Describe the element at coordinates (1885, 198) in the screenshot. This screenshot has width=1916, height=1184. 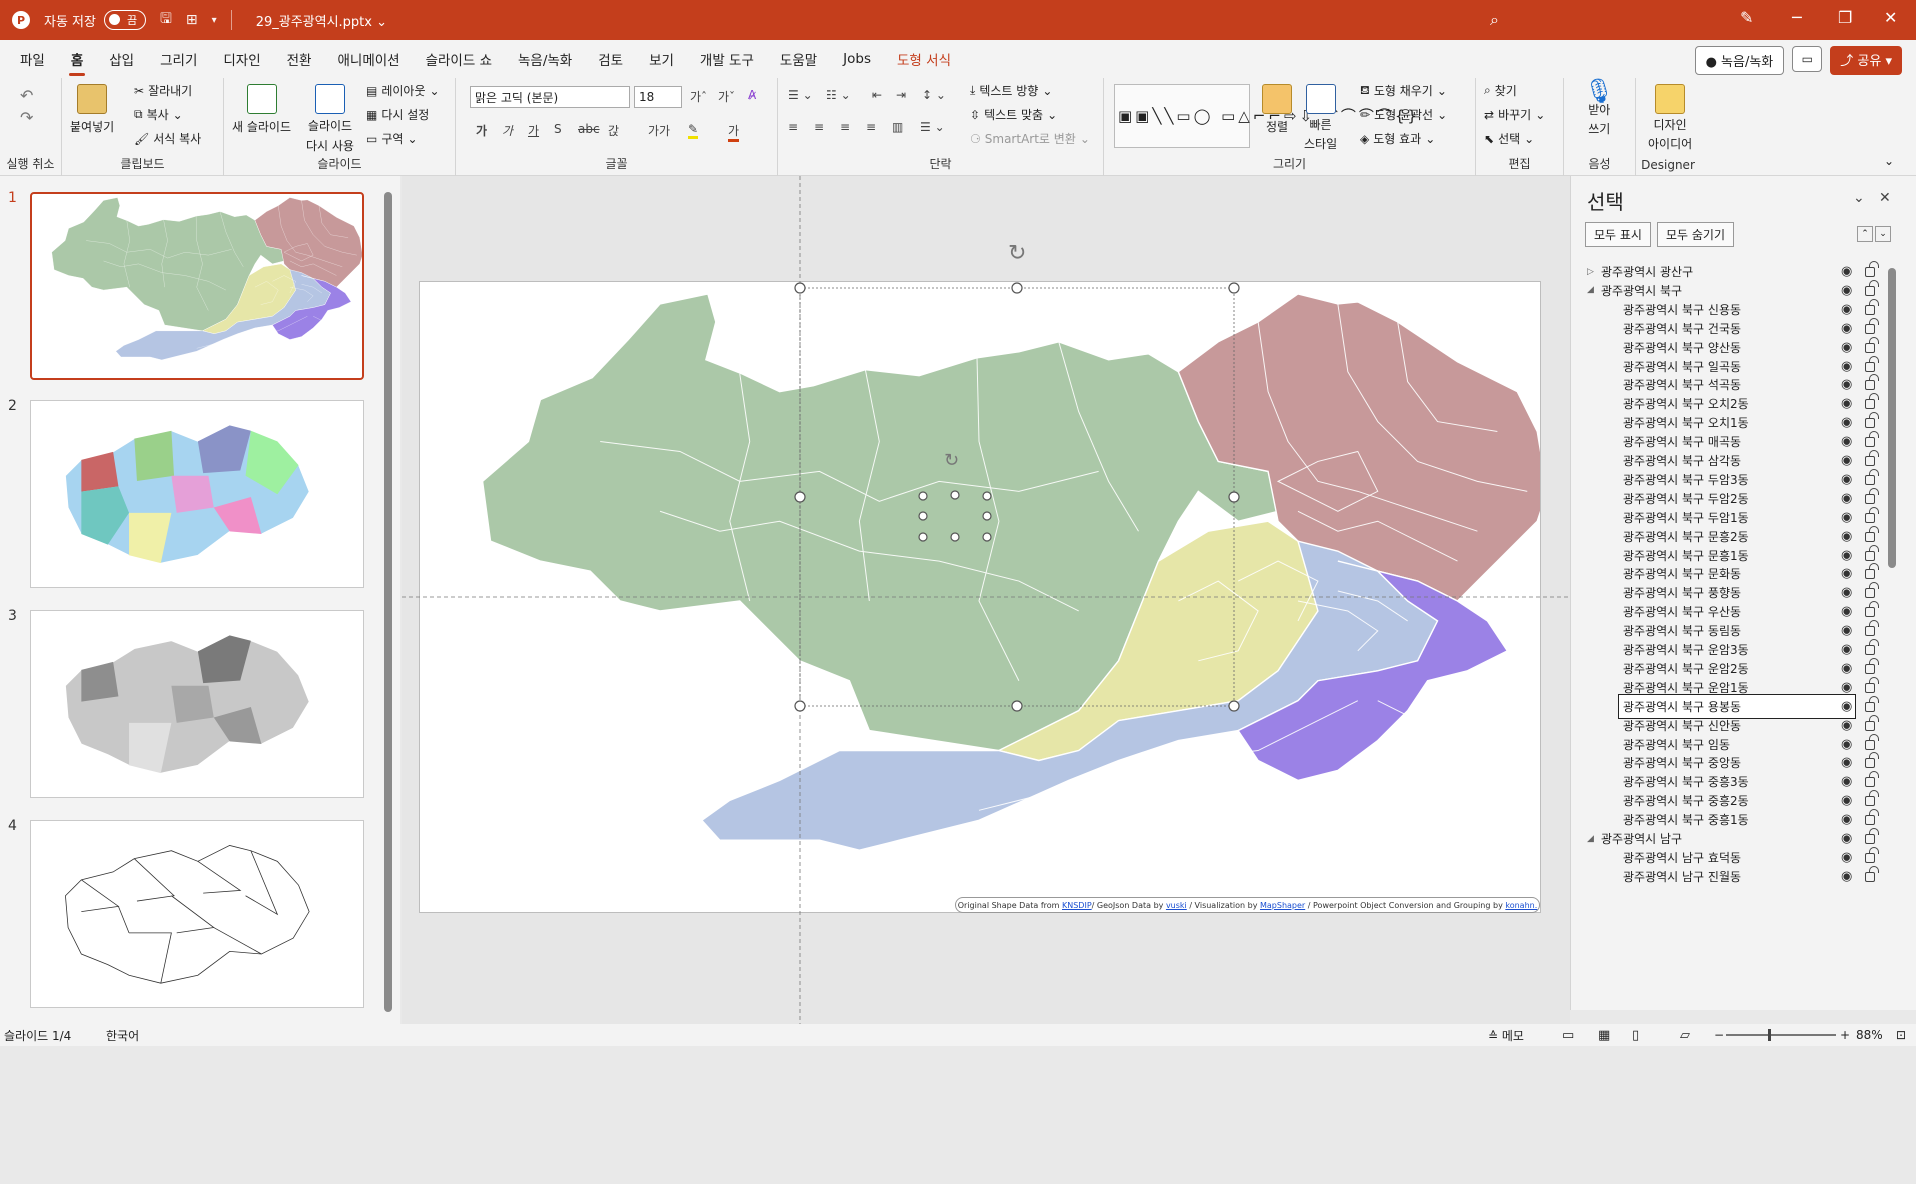
I see `close-pane-icon: ✕` at that location.